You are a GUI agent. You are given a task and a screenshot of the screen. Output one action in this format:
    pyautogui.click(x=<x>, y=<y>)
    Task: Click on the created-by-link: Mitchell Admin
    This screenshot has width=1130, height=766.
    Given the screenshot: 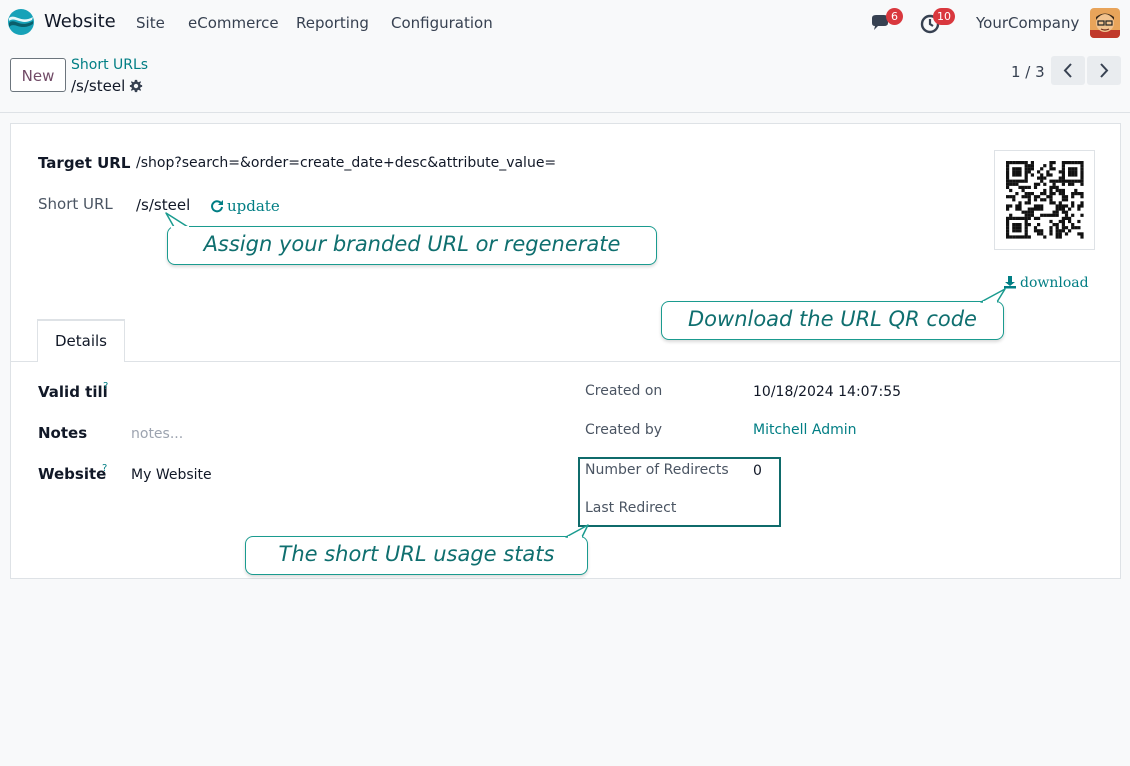 What is the action you would take?
    pyautogui.click(x=805, y=430)
    